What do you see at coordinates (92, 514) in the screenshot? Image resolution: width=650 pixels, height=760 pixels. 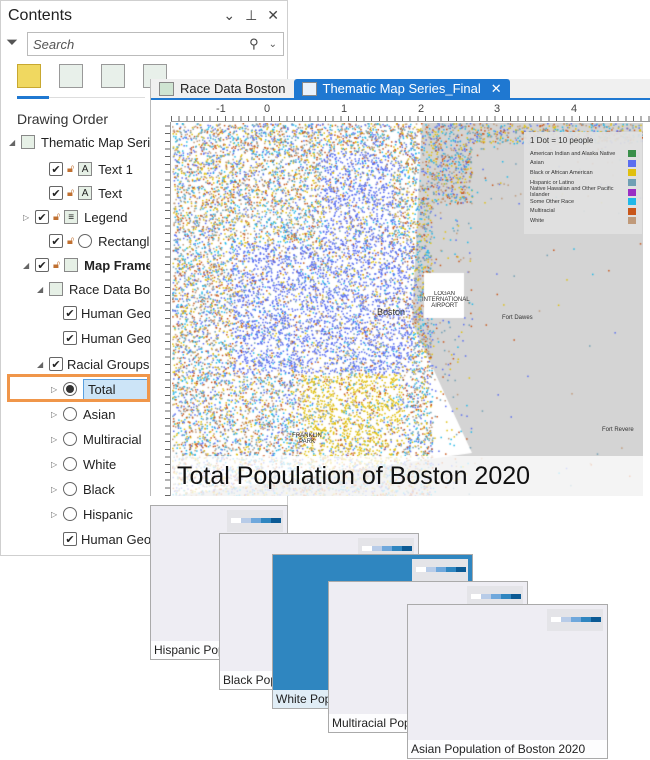 I see `tree-item: ▷ Hispanic` at bounding box center [92, 514].